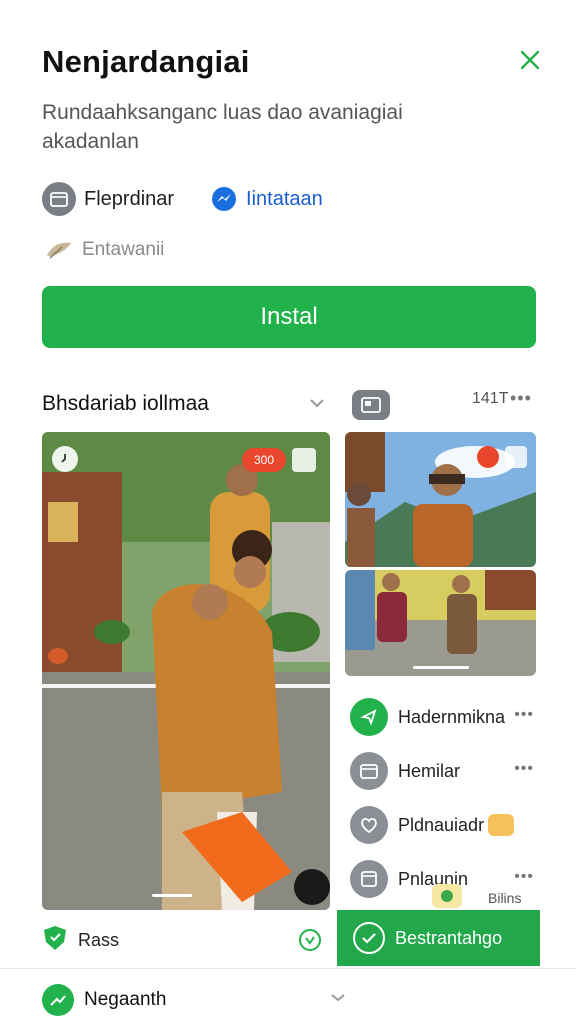 The image size is (576, 1024). I want to click on shield-icon, so click(55, 940).